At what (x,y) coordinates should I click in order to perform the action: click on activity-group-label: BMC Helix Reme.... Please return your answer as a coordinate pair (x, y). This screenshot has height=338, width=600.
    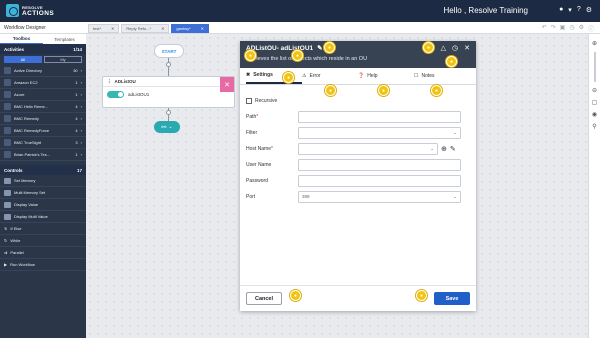
    Looking at the image, I should click on (31, 106).